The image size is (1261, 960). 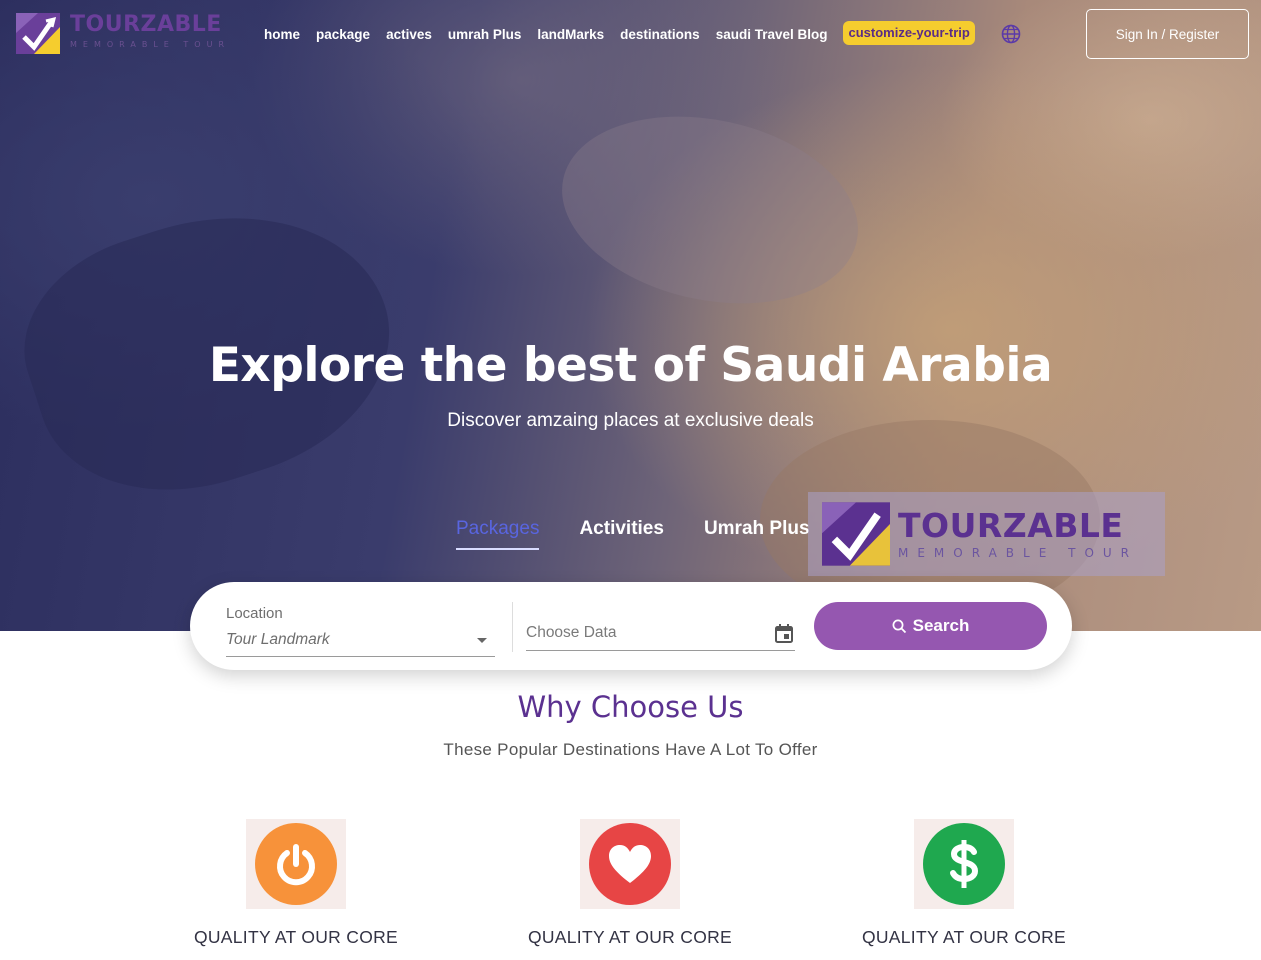 What do you see at coordinates (254, 613) in the screenshot?
I see `location-label: Location` at bounding box center [254, 613].